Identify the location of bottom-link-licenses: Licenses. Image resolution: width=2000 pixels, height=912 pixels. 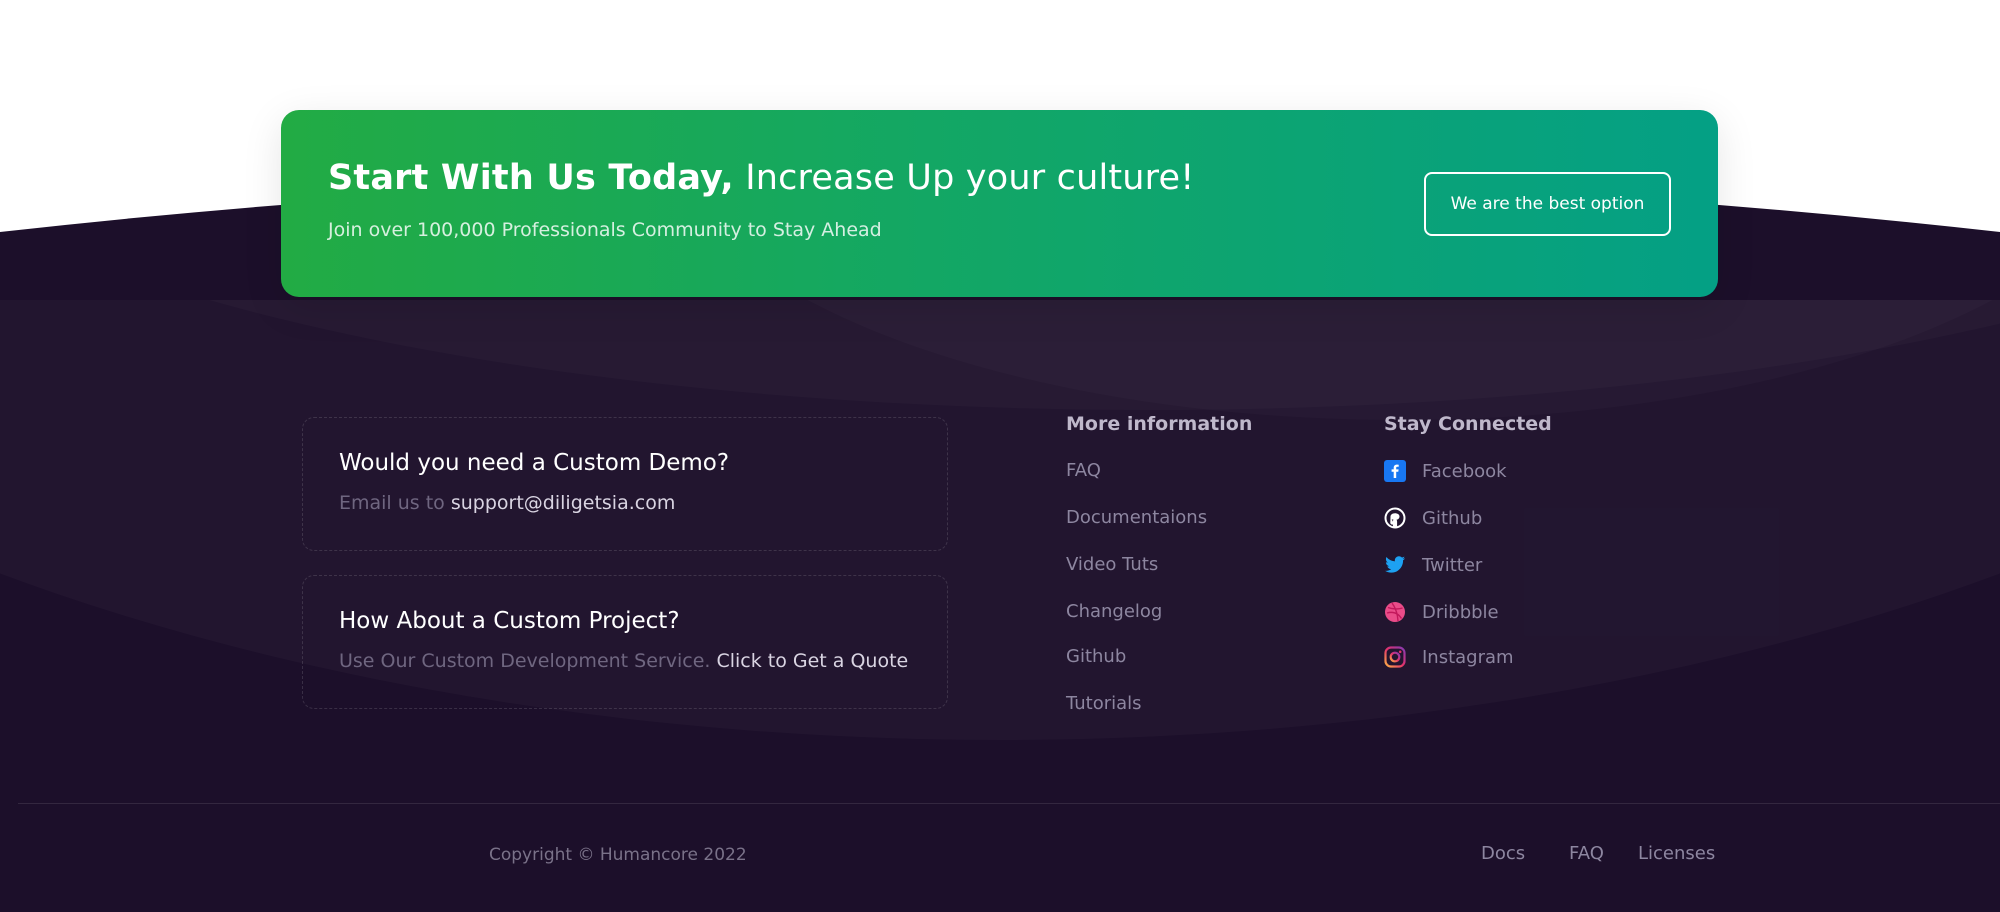
(1676, 853).